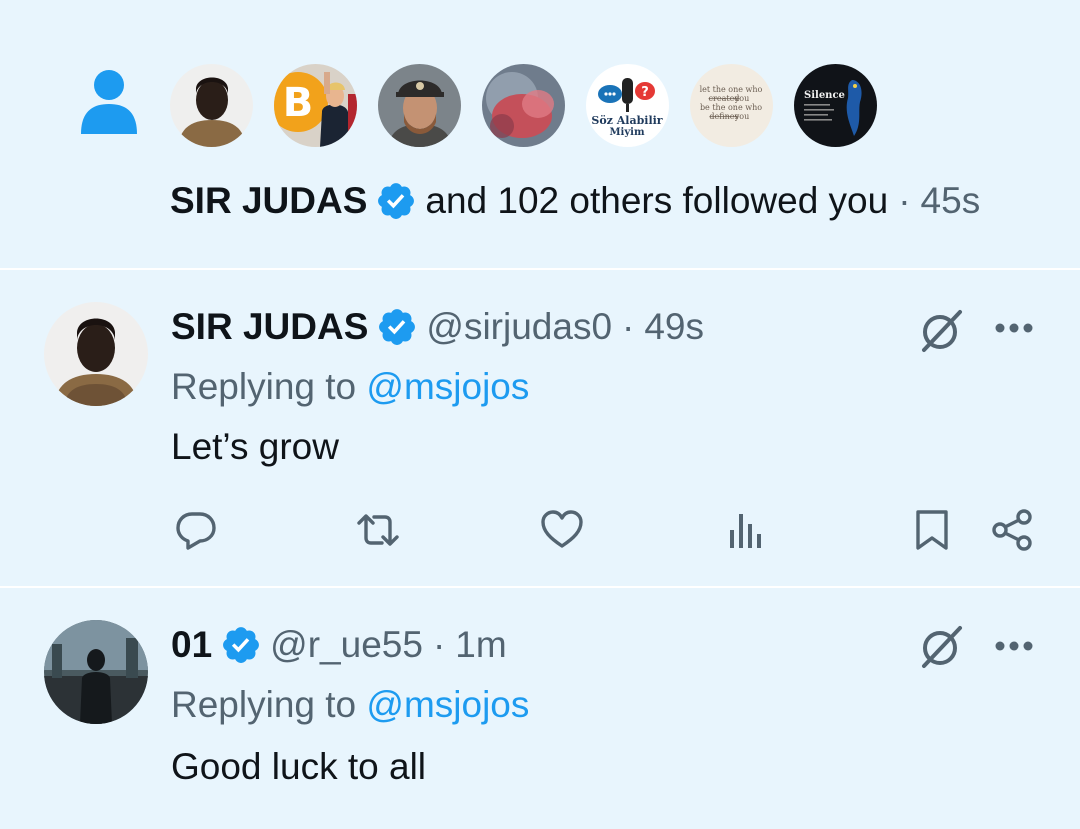 Image resolution: width=1080 pixels, height=829 pixels. I want to click on author-name: 01, so click(191, 645).